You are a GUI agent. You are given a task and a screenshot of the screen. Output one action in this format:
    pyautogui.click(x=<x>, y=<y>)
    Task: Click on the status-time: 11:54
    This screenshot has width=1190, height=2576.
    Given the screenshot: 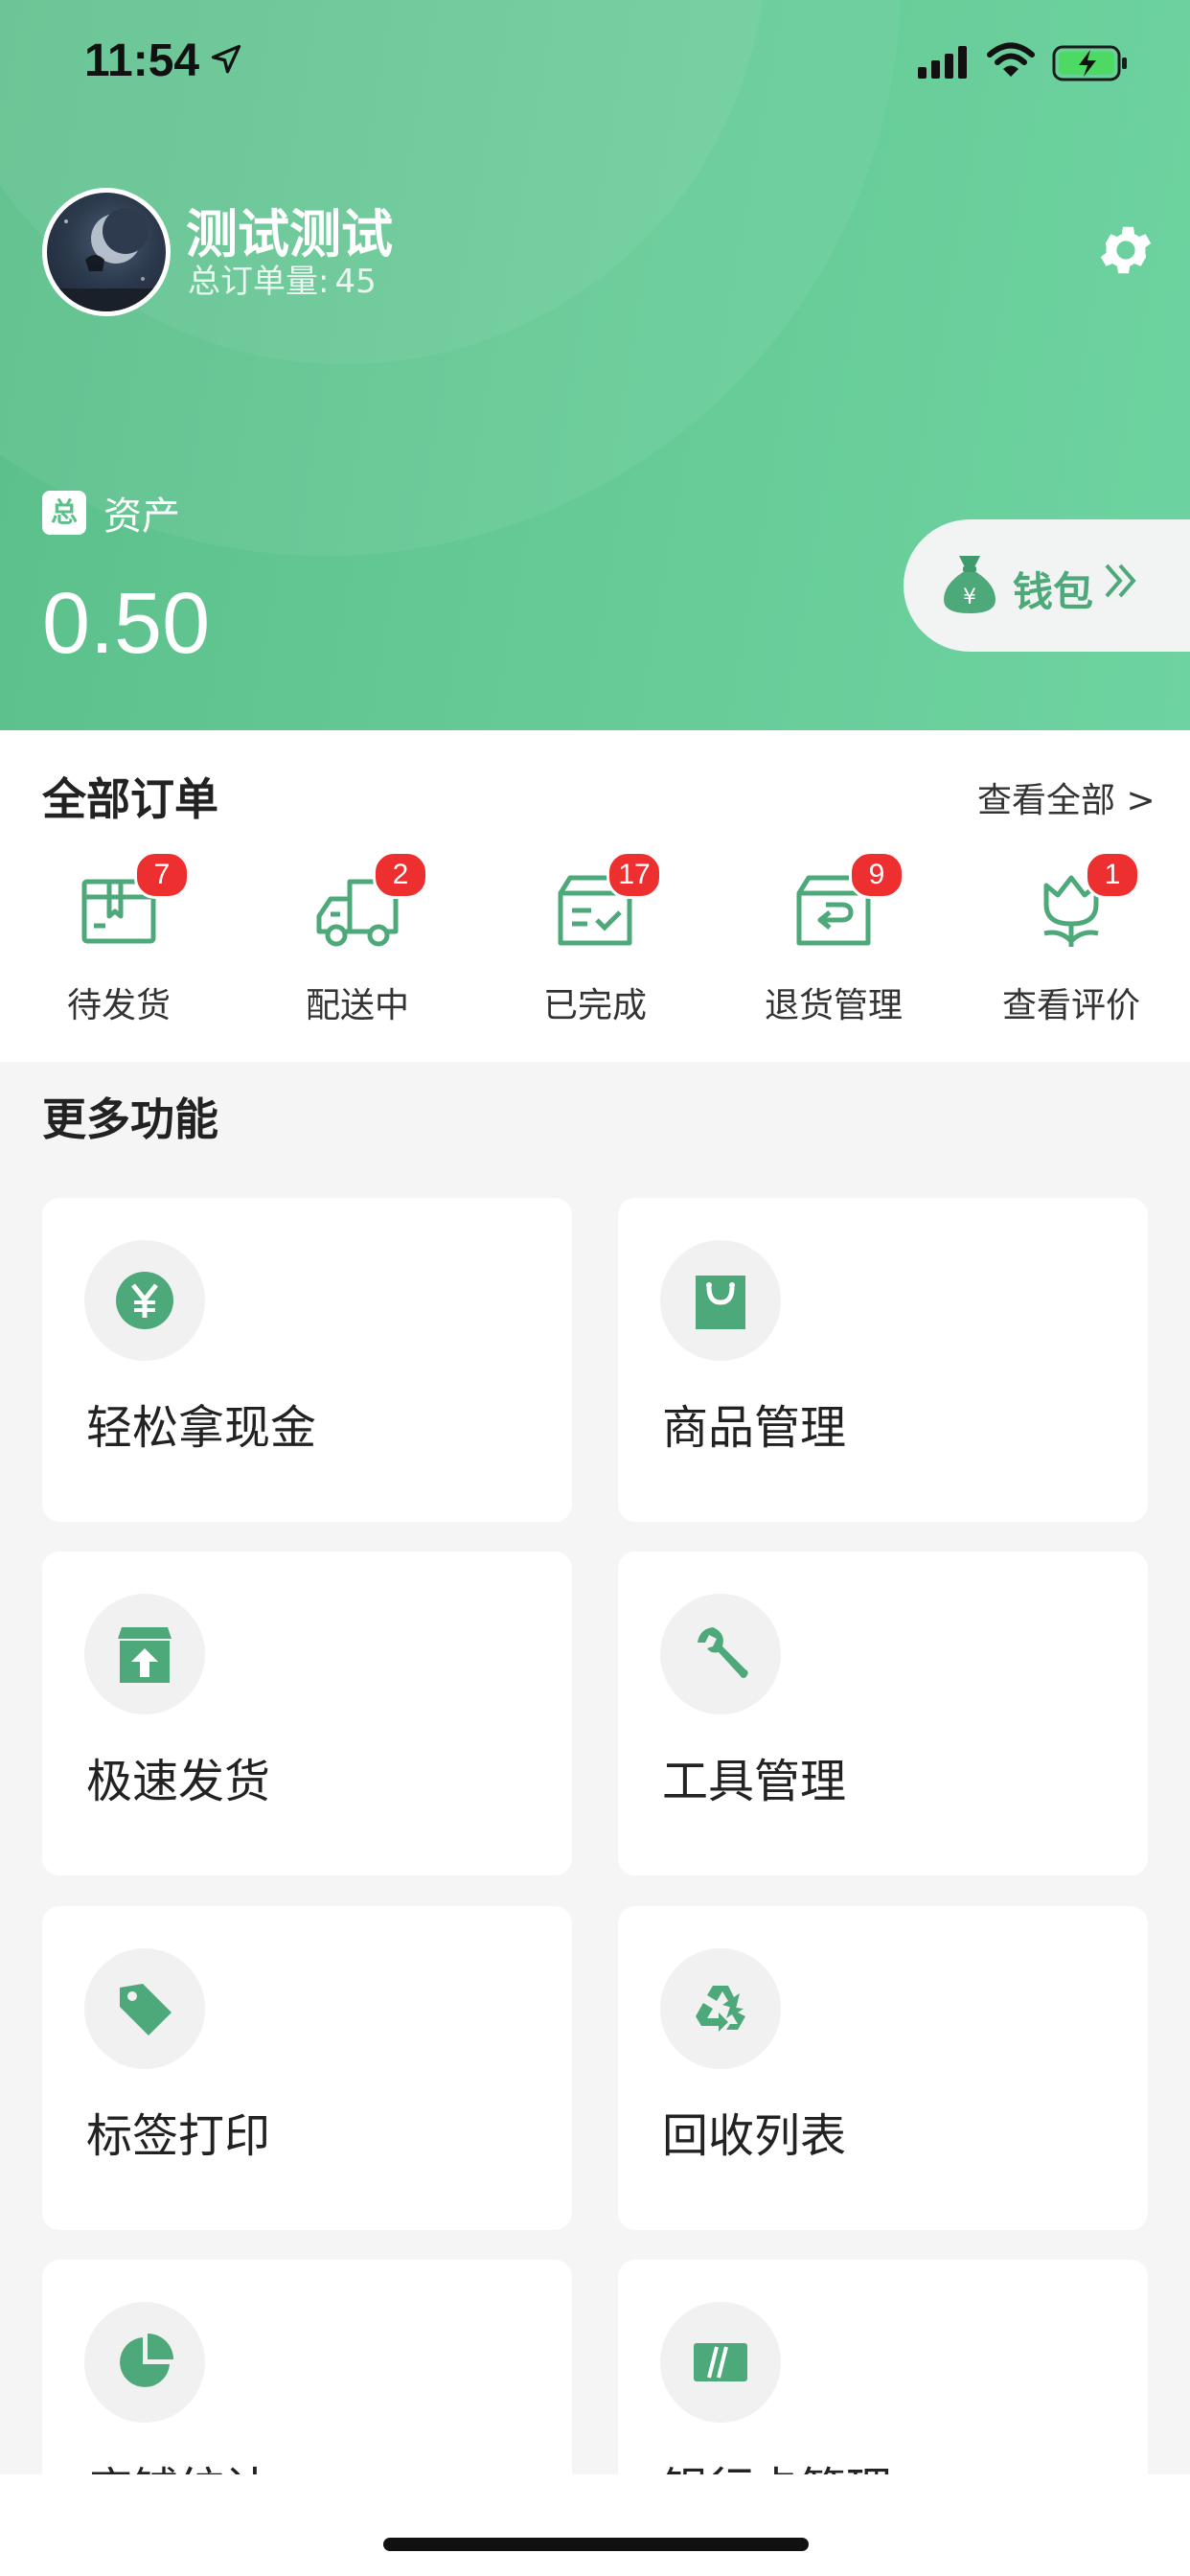 What is the action you would take?
    pyautogui.click(x=142, y=60)
    